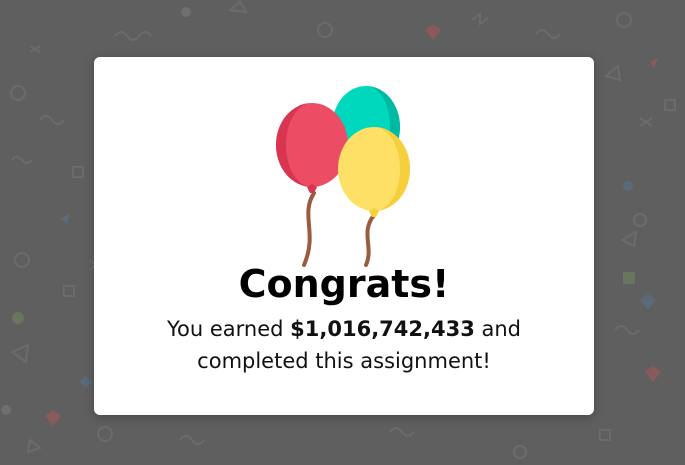 Image resolution: width=685 pixels, height=465 pixels. I want to click on message-prefix: You earned, so click(228, 329).